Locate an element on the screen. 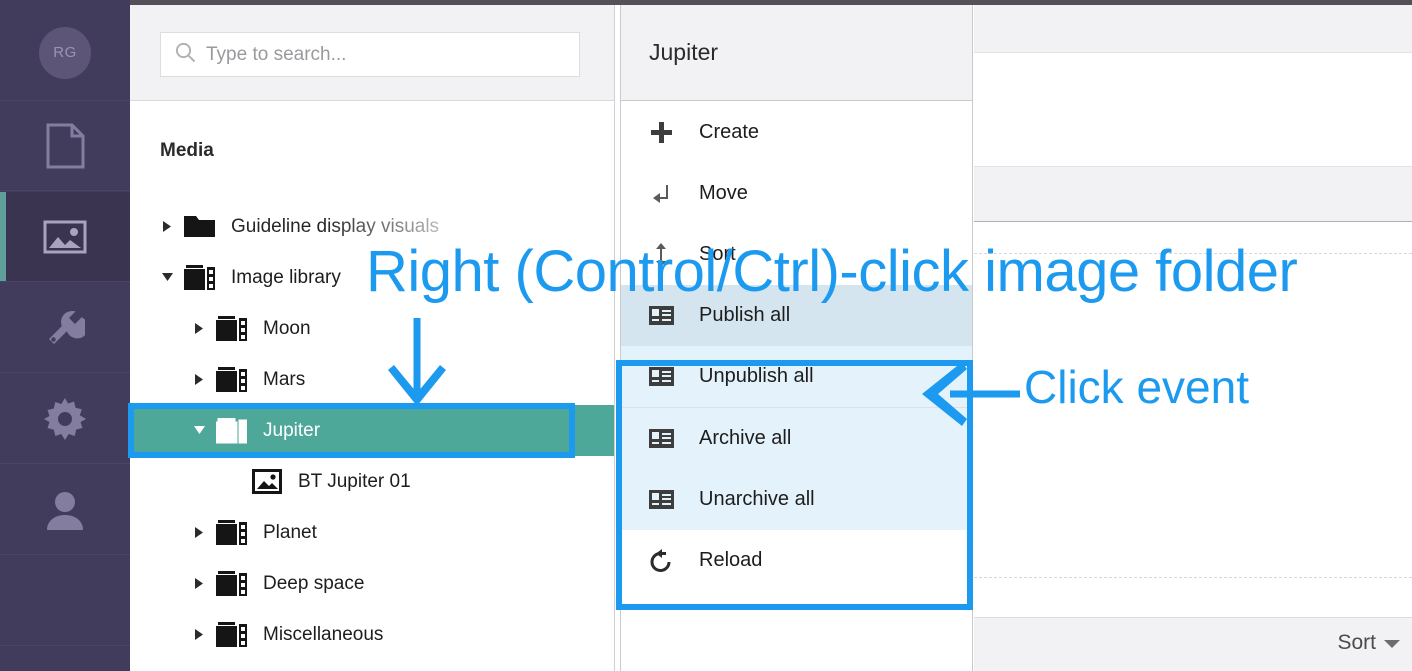 This screenshot has width=1412, height=671. sort-updown-icon is located at coordinates (661, 254).